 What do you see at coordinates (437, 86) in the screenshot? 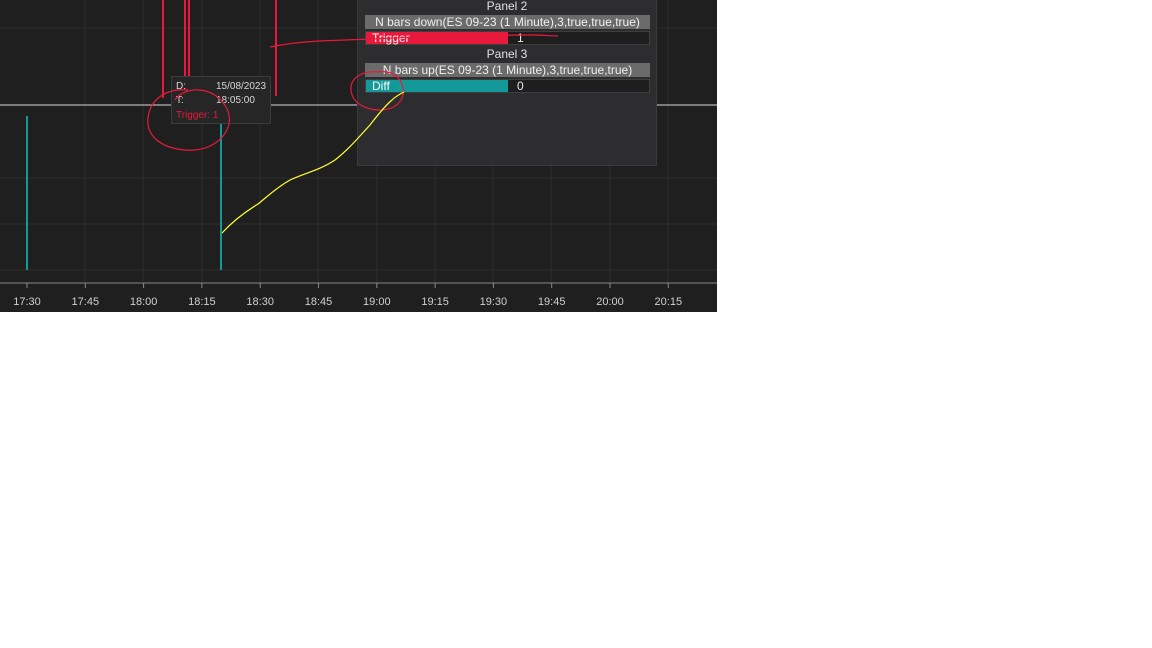
I see `diff-plot-label: Diff` at bounding box center [437, 86].